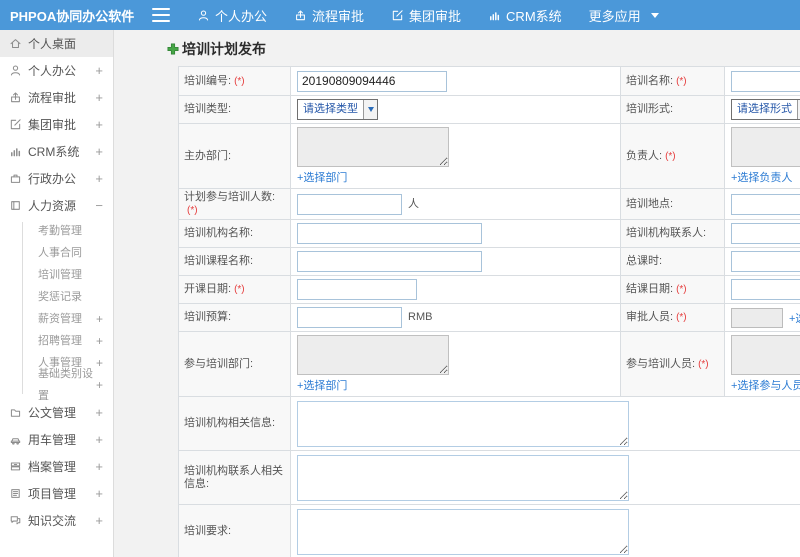 This screenshot has height=557, width=800. Describe the element at coordinates (794, 318) in the screenshot. I see `select-approver-link: +选择审批人员` at that location.